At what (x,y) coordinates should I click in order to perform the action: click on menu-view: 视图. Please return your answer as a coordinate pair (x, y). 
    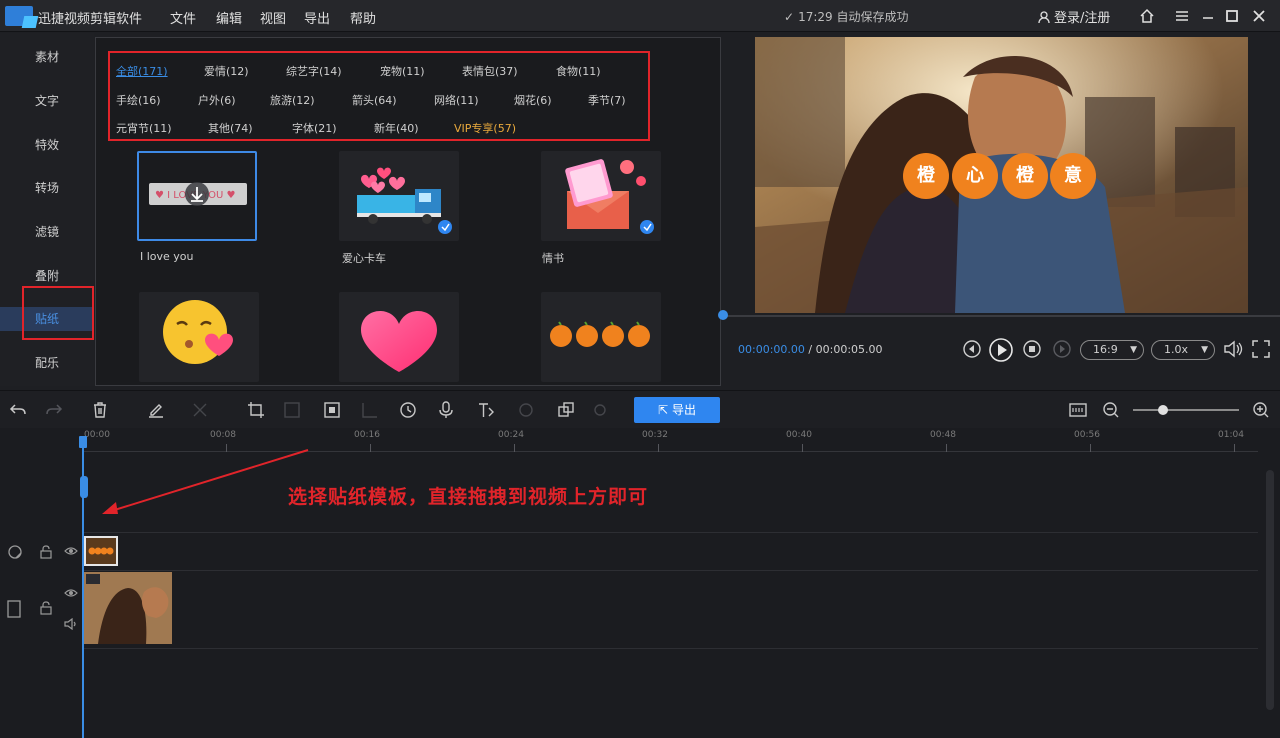
    Looking at the image, I should click on (273, 17).